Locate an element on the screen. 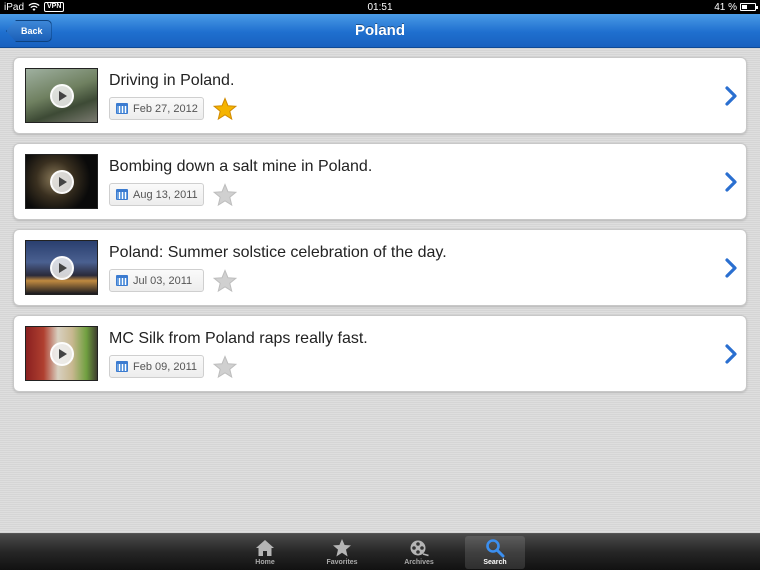  video-title: Bombing down a salt mine in Poland. is located at coordinates (241, 166).